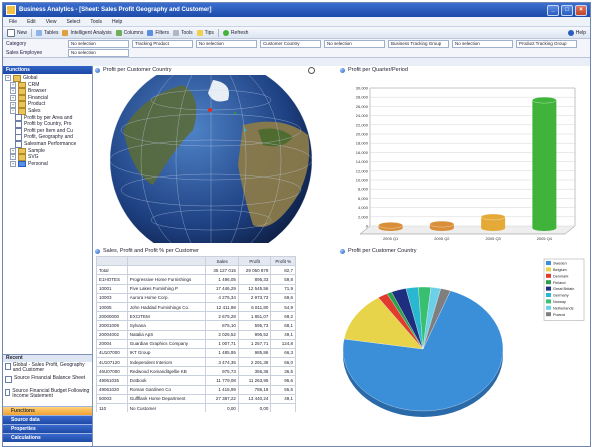  What do you see at coordinates (47, 91) in the screenshot?
I see `tree-item: + Browser` at bounding box center [47, 91].